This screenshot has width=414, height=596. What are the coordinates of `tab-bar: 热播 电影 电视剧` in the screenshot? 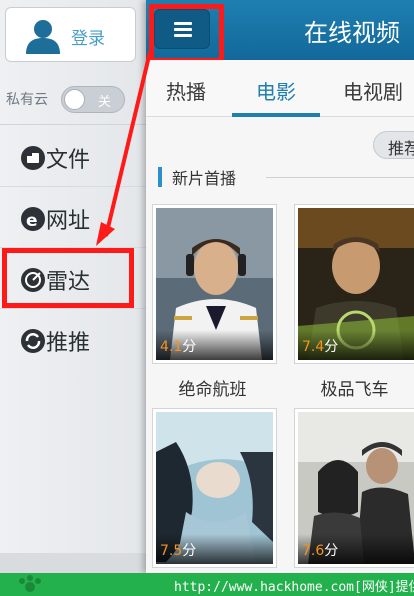 It's located at (280, 88).